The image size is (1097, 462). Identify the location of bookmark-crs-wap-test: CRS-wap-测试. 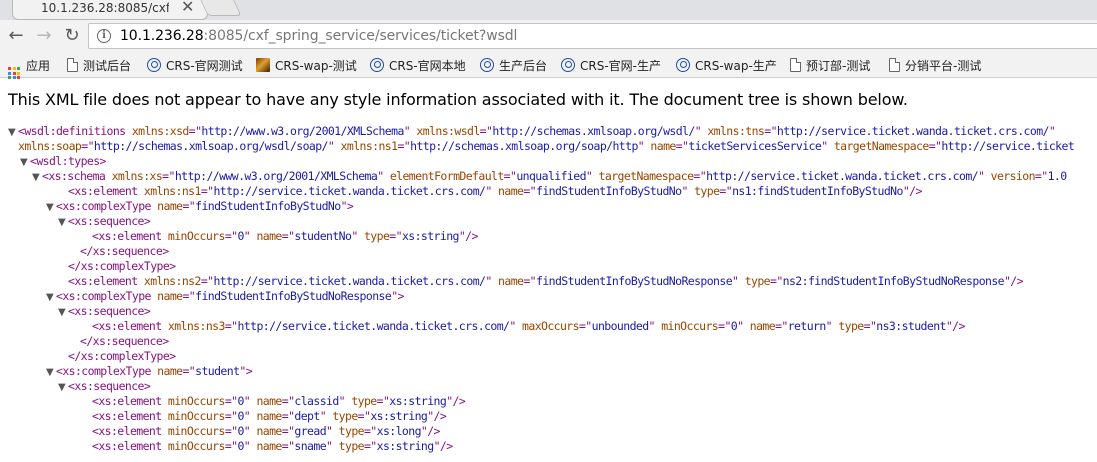
(306, 66).